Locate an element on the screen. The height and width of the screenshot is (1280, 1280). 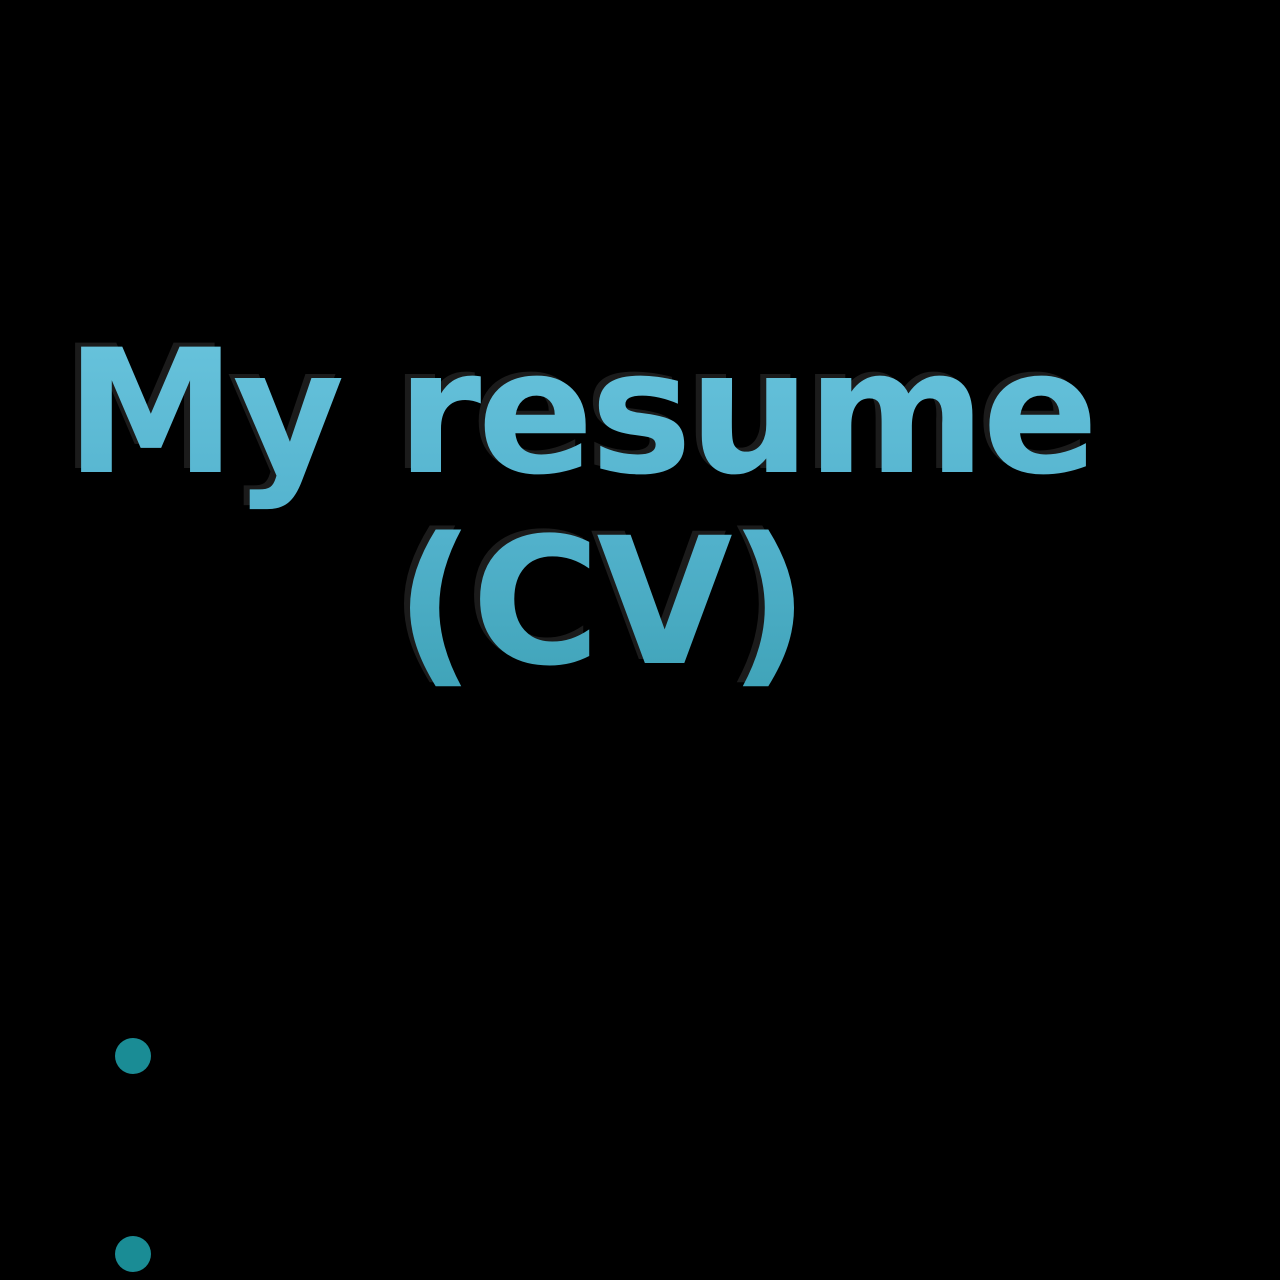
title-line-2: (CV) is located at coordinates (600, 602).